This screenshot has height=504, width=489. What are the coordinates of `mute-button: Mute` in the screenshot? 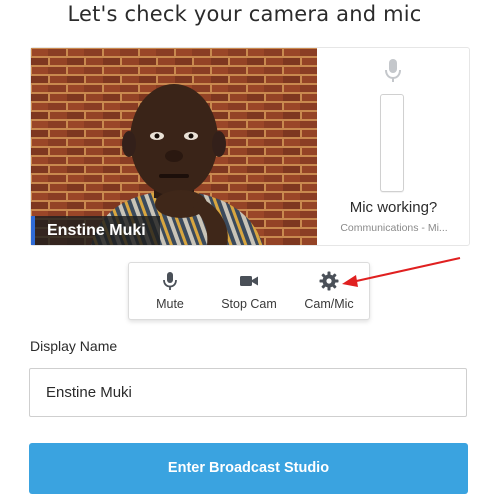 It's located at (170, 291).